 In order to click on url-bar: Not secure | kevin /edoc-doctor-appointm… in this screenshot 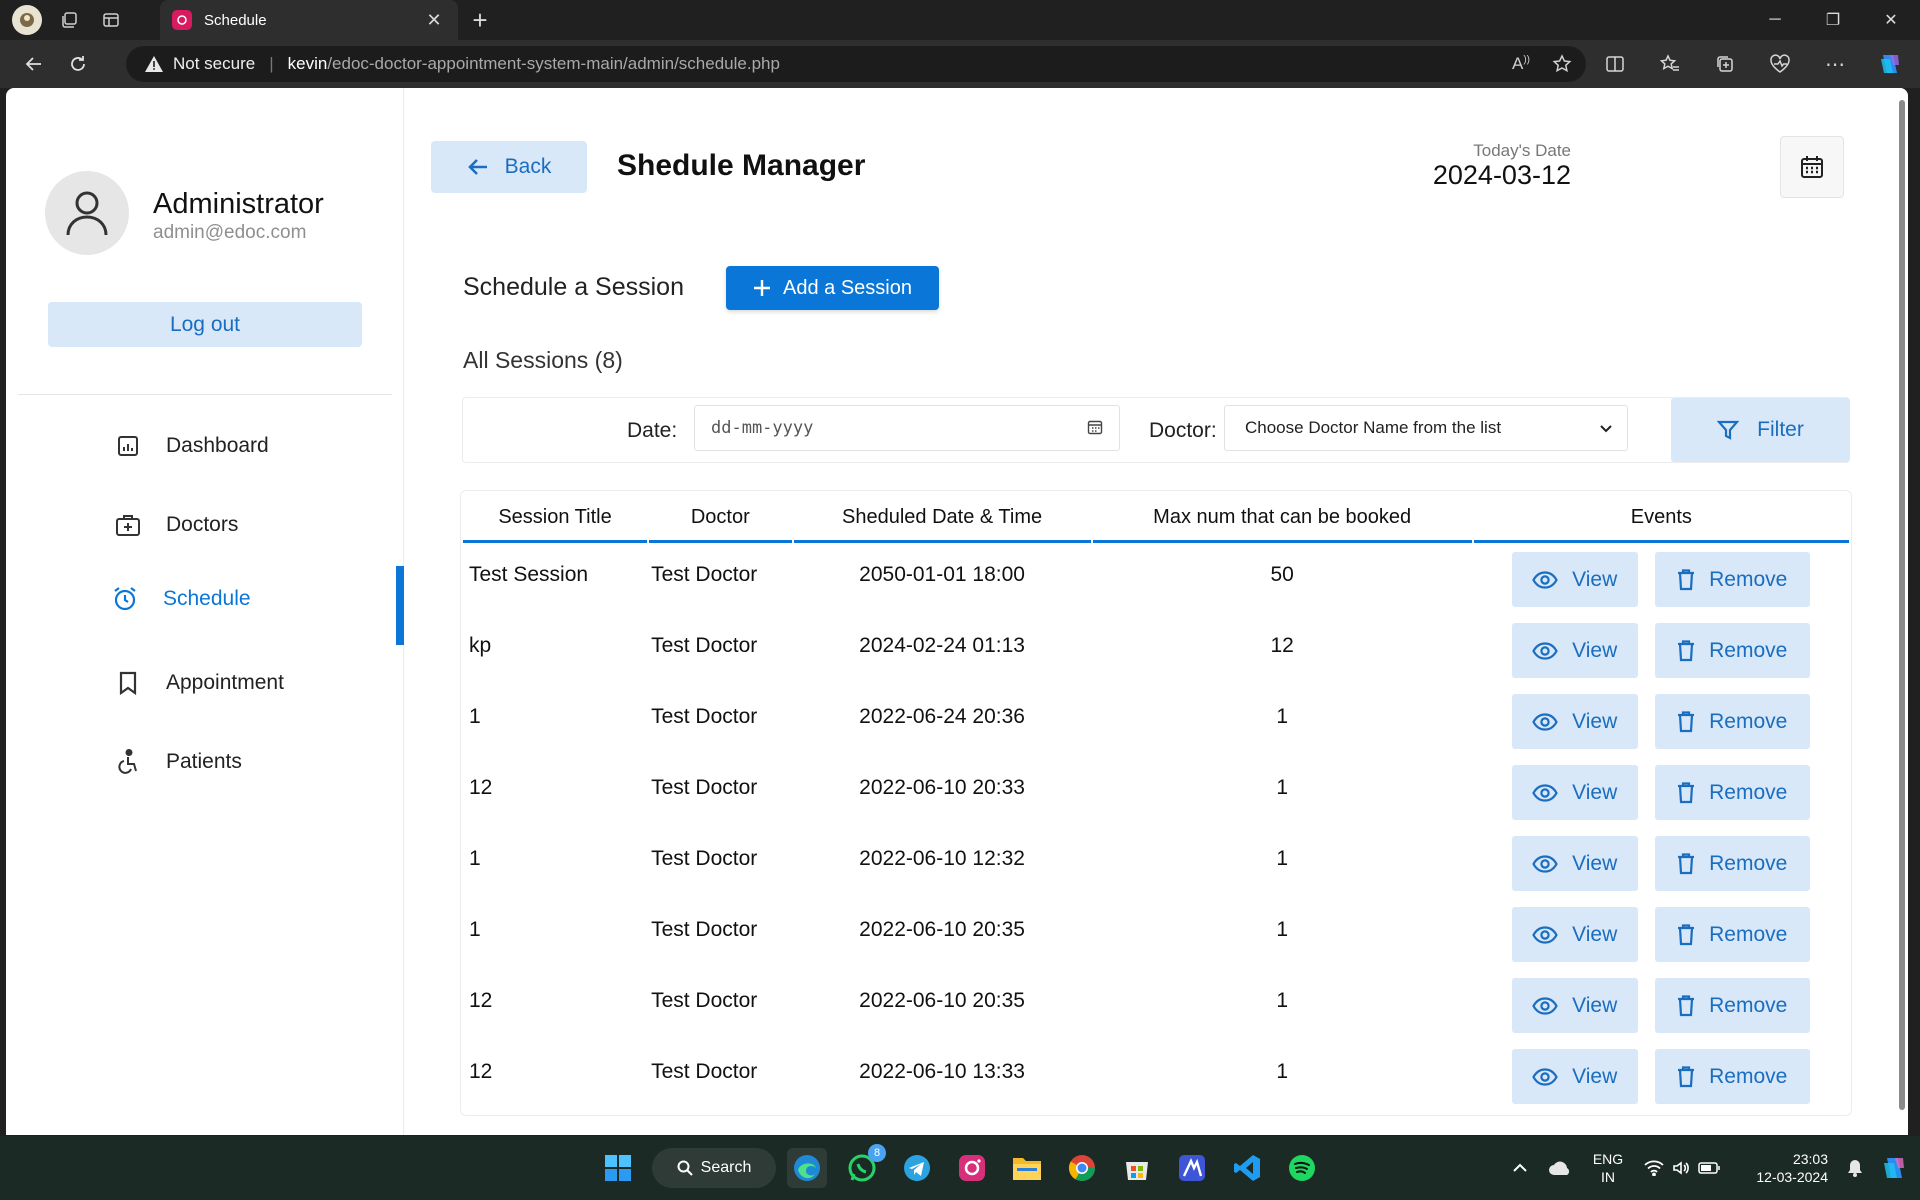, I will do `click(856, 64)`.